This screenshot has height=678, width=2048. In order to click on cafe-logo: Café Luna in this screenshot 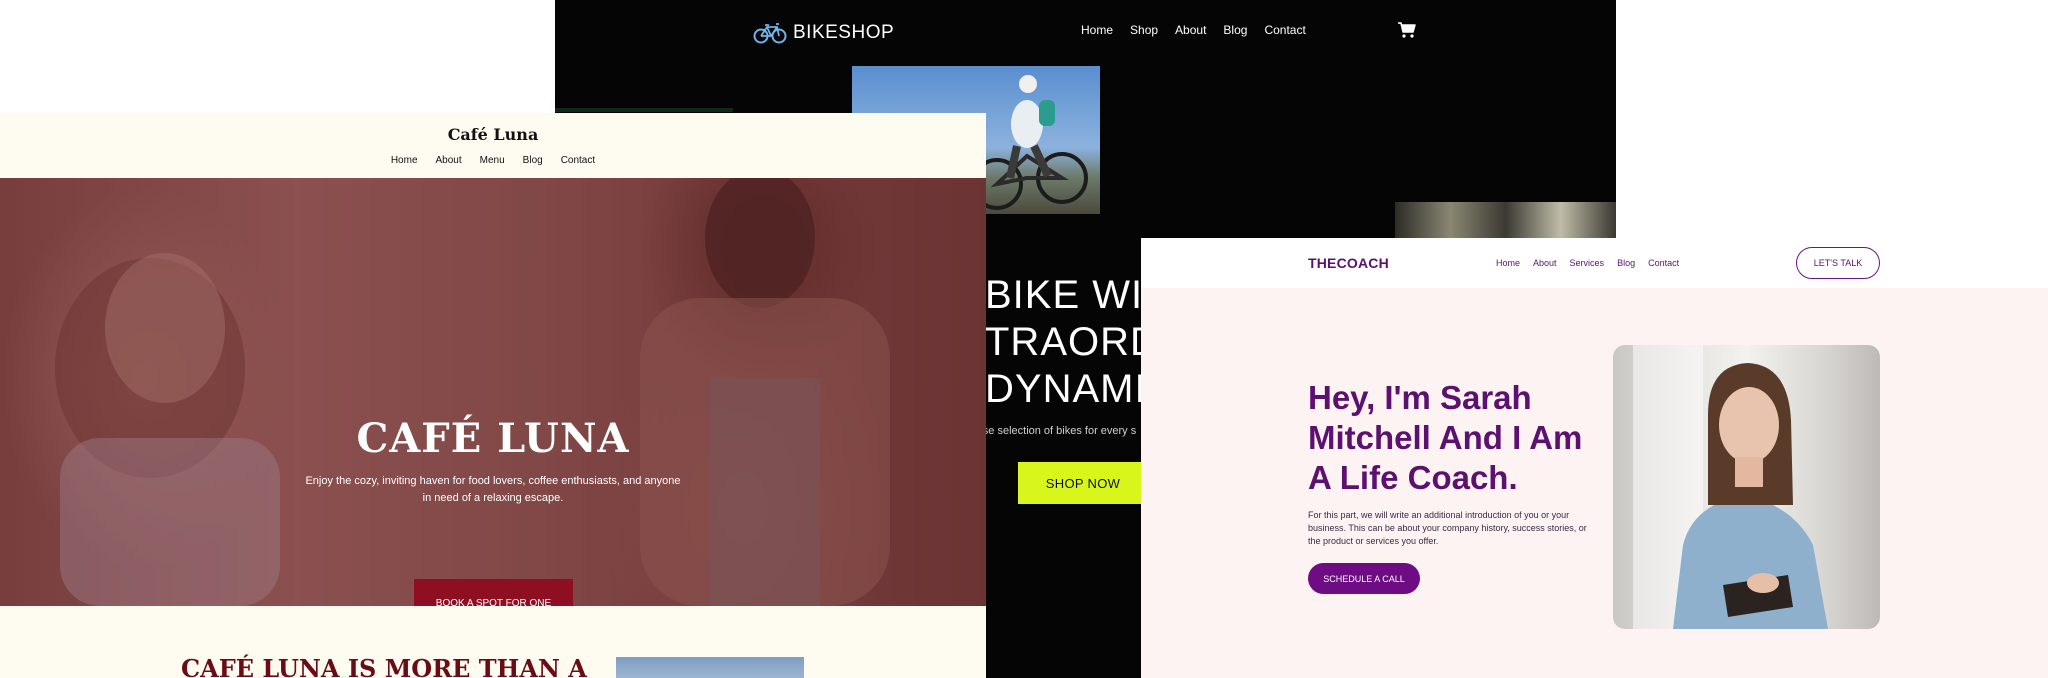, I will do `click(493, 134)`.